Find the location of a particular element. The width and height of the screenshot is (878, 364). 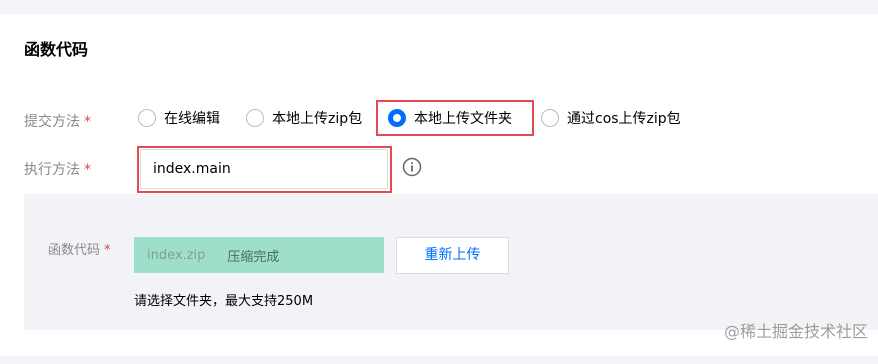

reupload-button: 重新上传 is located at coordinates (452, 255).